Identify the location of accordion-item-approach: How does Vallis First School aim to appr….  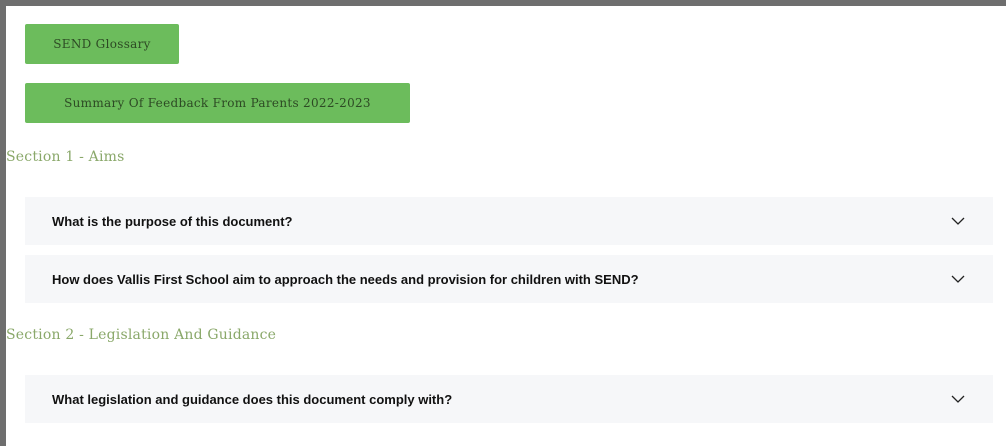
(509, 279).